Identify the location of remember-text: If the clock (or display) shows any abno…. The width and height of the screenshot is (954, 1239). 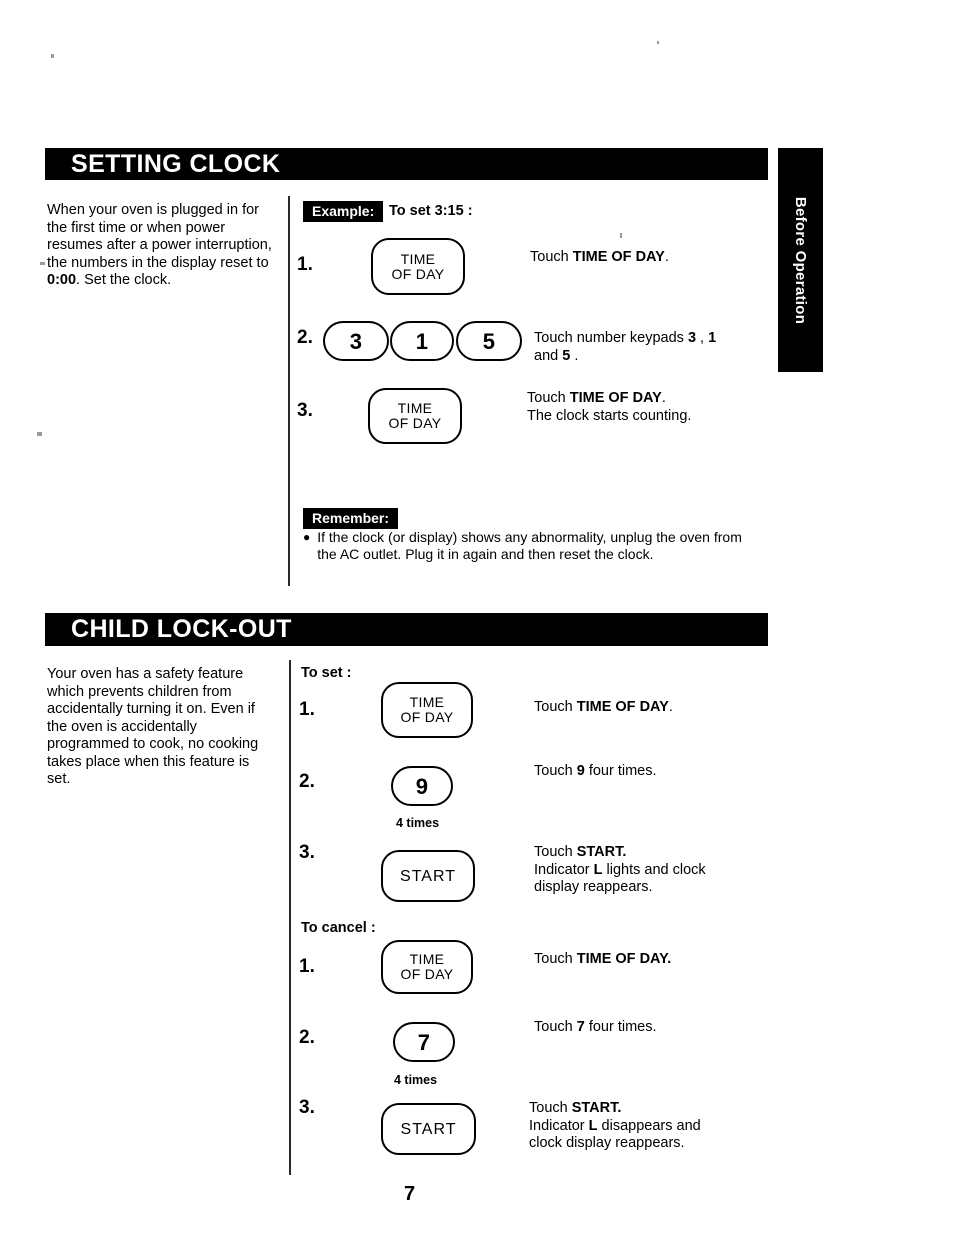
(529, 545).